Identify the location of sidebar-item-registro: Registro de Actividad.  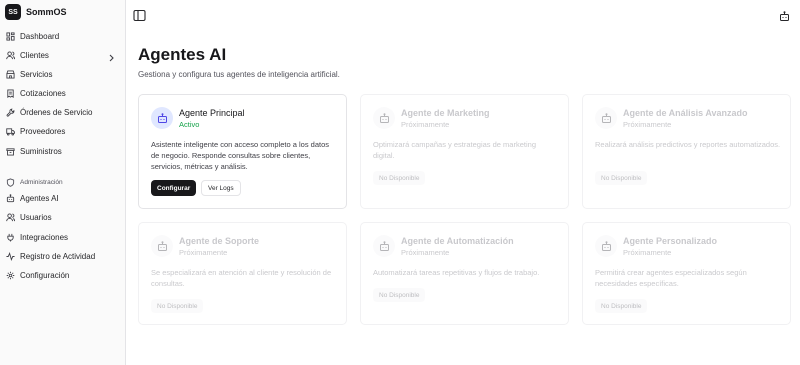
(62, 256).